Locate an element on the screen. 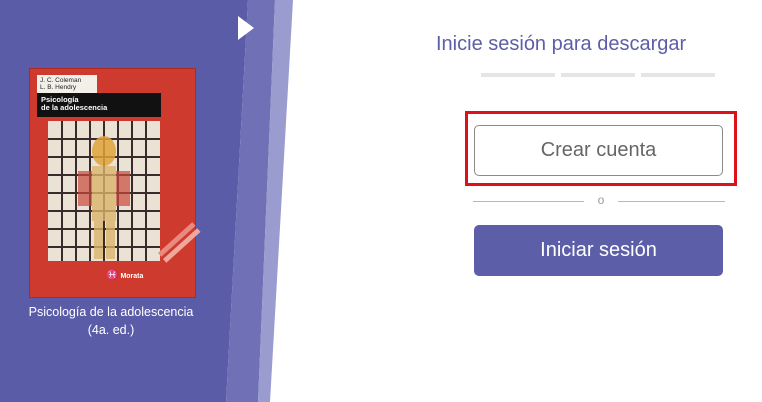 The image size is (762, 402). cover-title: Psicología de la adolescencia is located at coordinates (99, 105).